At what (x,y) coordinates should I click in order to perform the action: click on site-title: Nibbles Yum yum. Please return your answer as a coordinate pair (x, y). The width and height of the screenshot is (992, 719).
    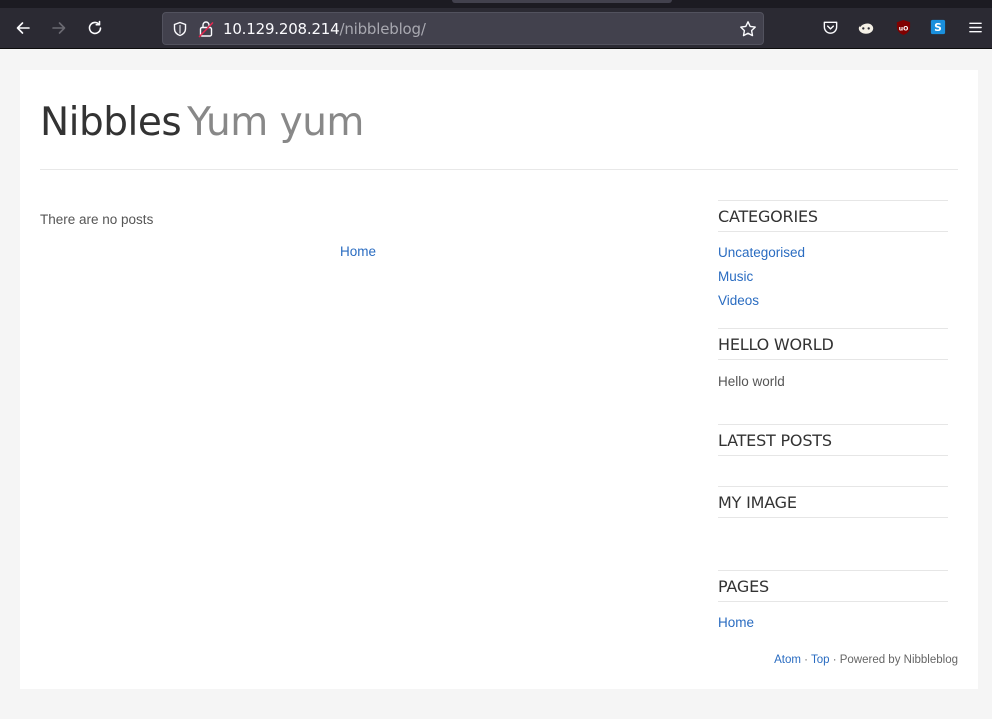
    Looking at the image, I should click on (202, 122).